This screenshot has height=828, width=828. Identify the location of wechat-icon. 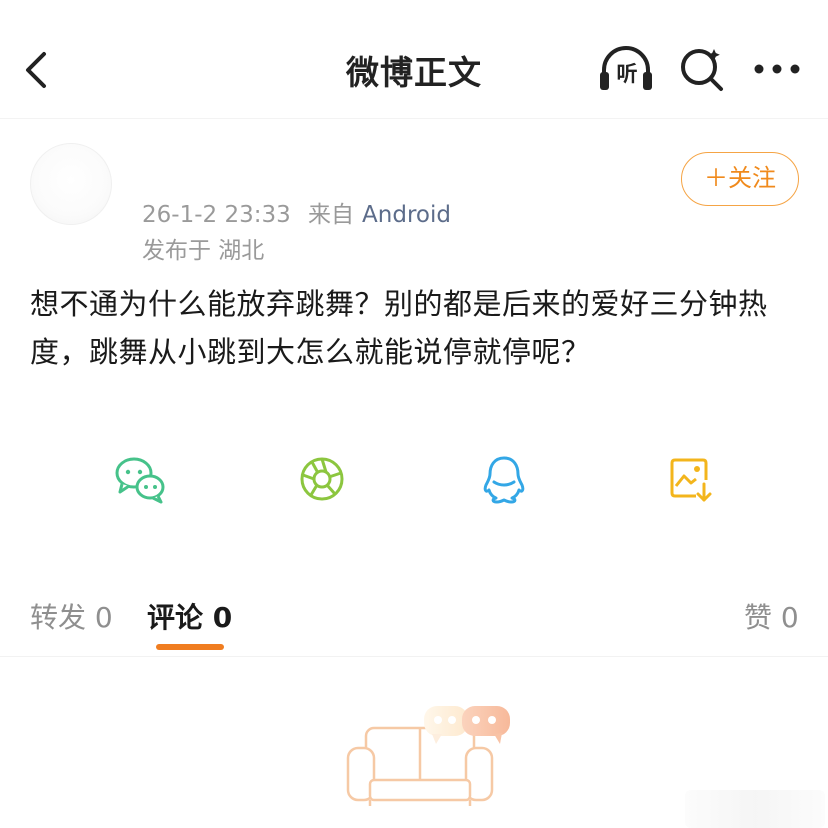
(140, 479).